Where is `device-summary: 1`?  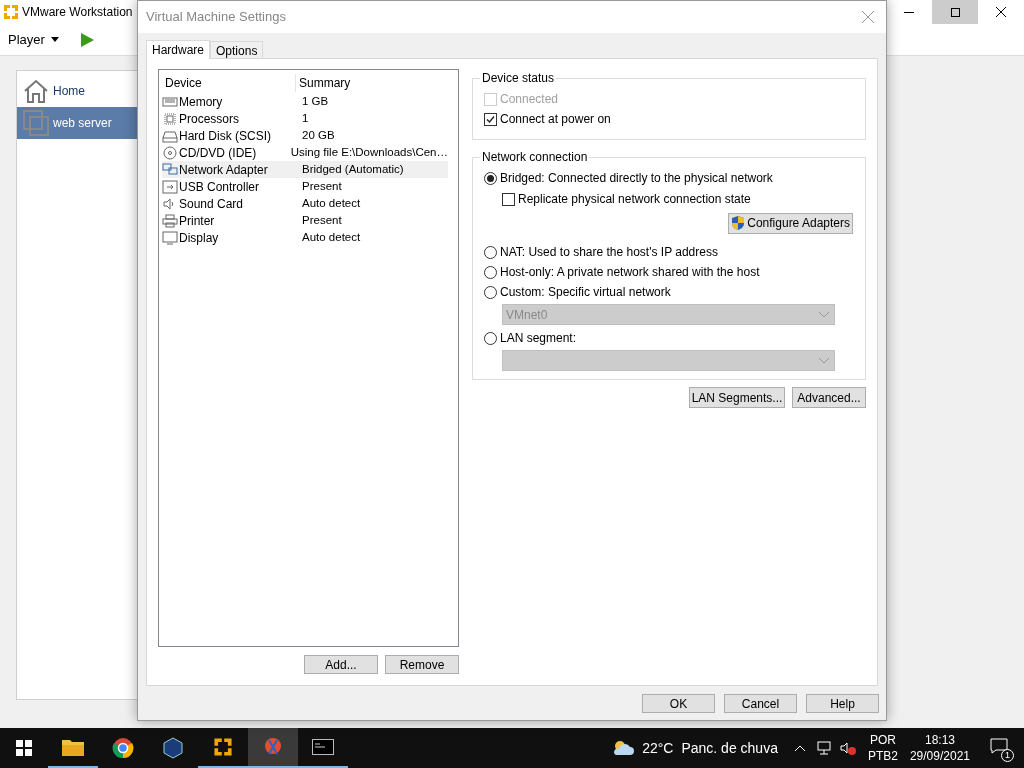 device-summary: 1 is located at coordinates (305, 118).